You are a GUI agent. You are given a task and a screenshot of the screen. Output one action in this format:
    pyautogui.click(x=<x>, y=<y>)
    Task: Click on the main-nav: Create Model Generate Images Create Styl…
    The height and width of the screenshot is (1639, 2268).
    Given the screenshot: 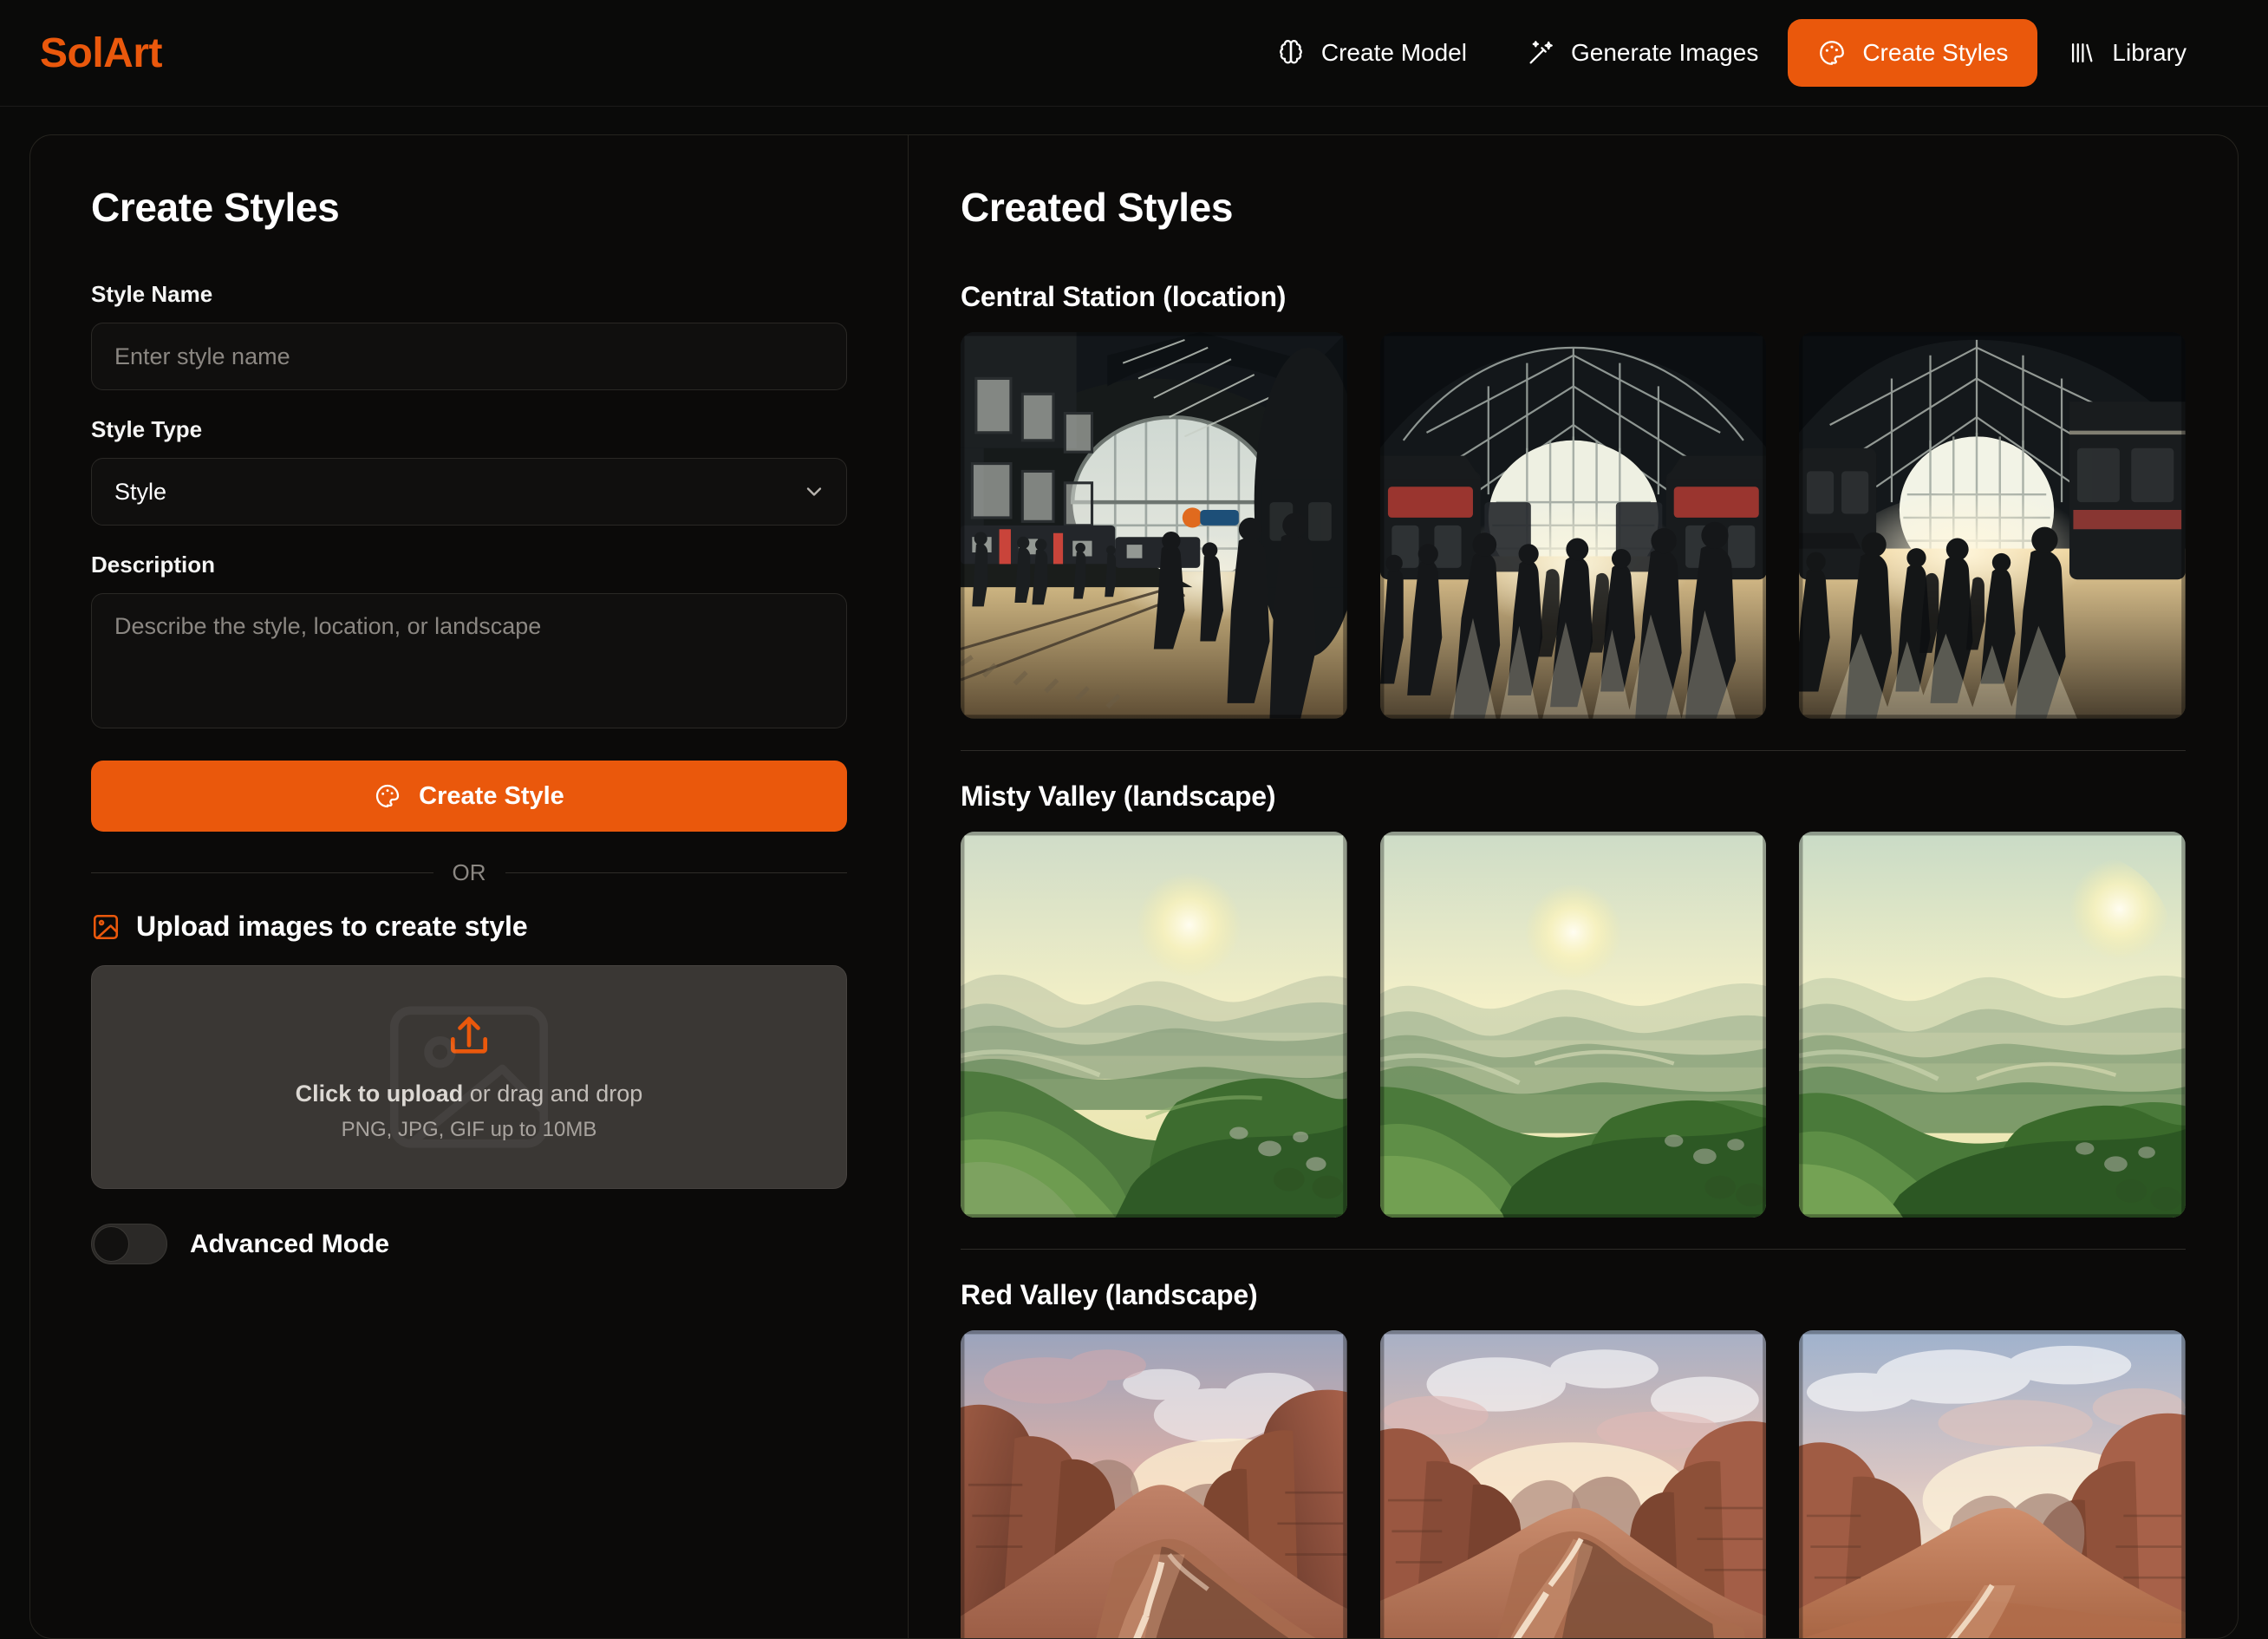 What is the action you would take?
    pyautogui.click(x=1732, y=53)
    